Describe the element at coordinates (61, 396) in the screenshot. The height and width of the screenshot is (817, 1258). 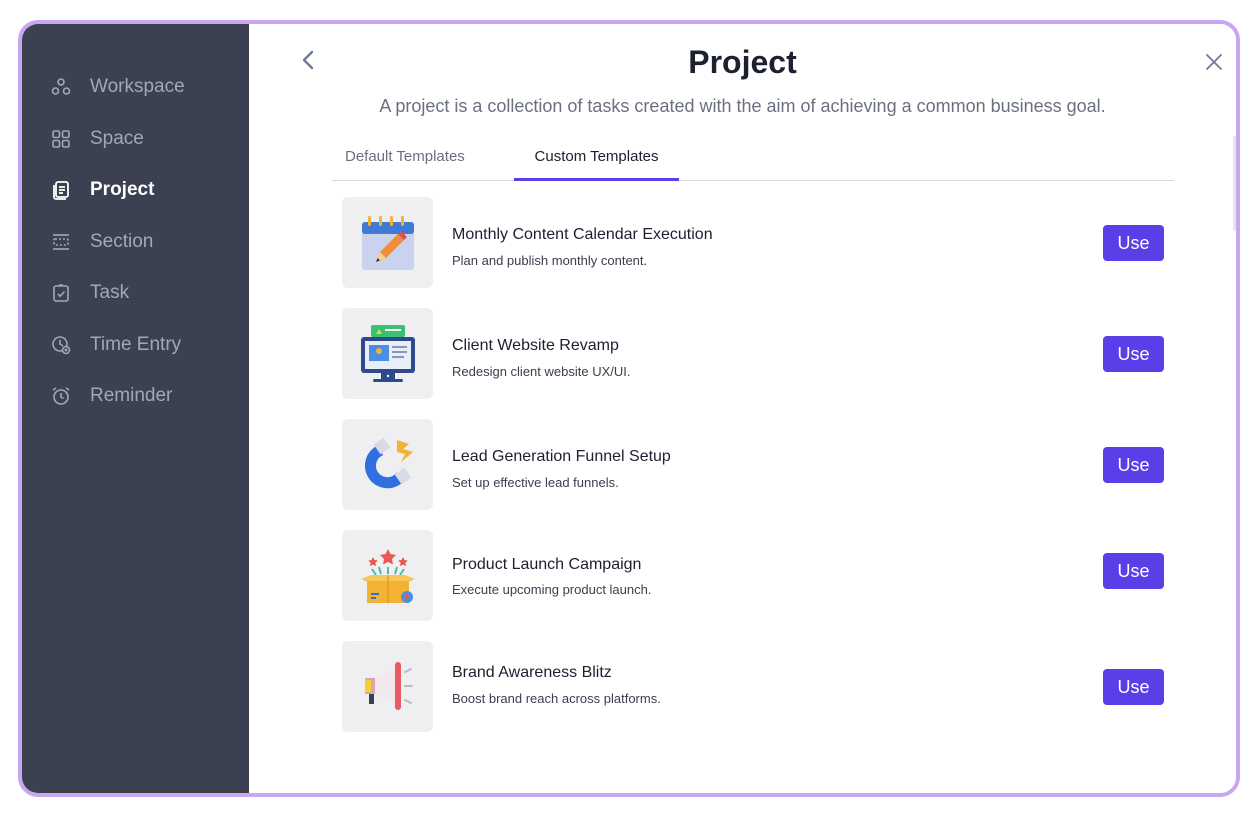
I see `alarm-icon` at that location.